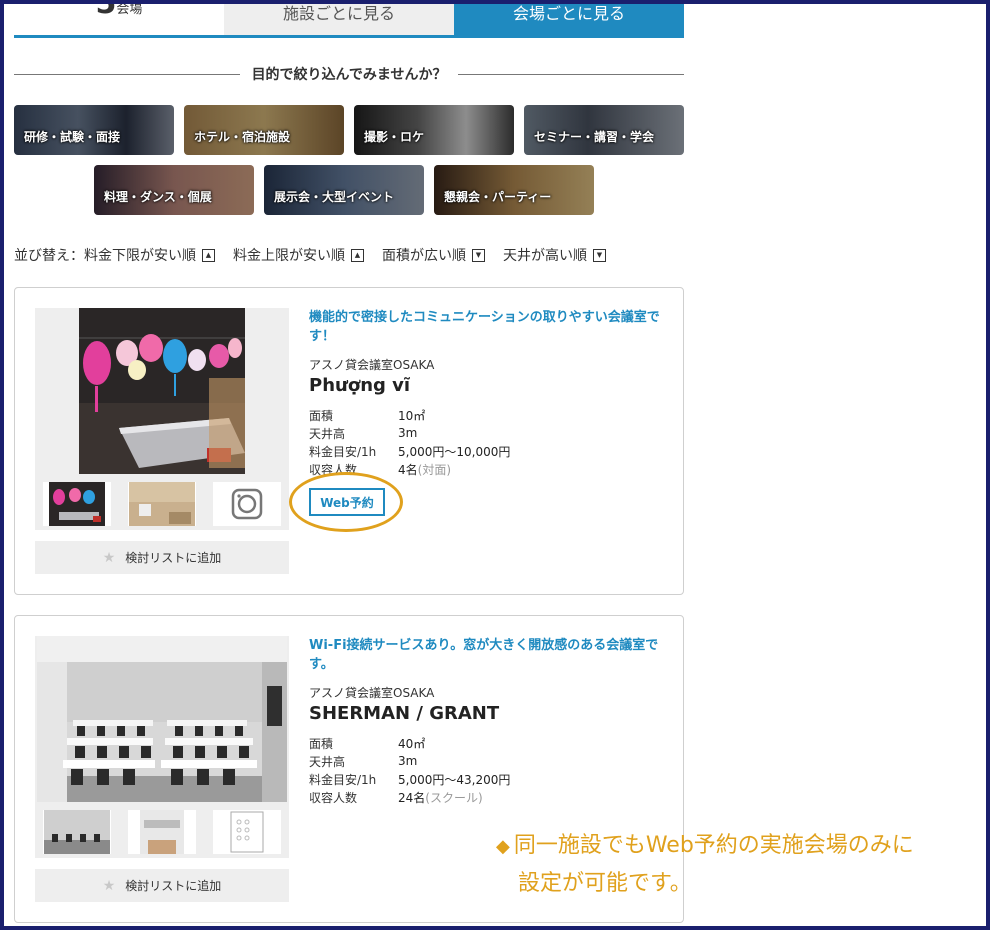 Image resolution: width=990 pixels, height=930 pixels. I want to click on spec-price: 料金目安/1h 5,000円～10,000円, so click(489, 451).